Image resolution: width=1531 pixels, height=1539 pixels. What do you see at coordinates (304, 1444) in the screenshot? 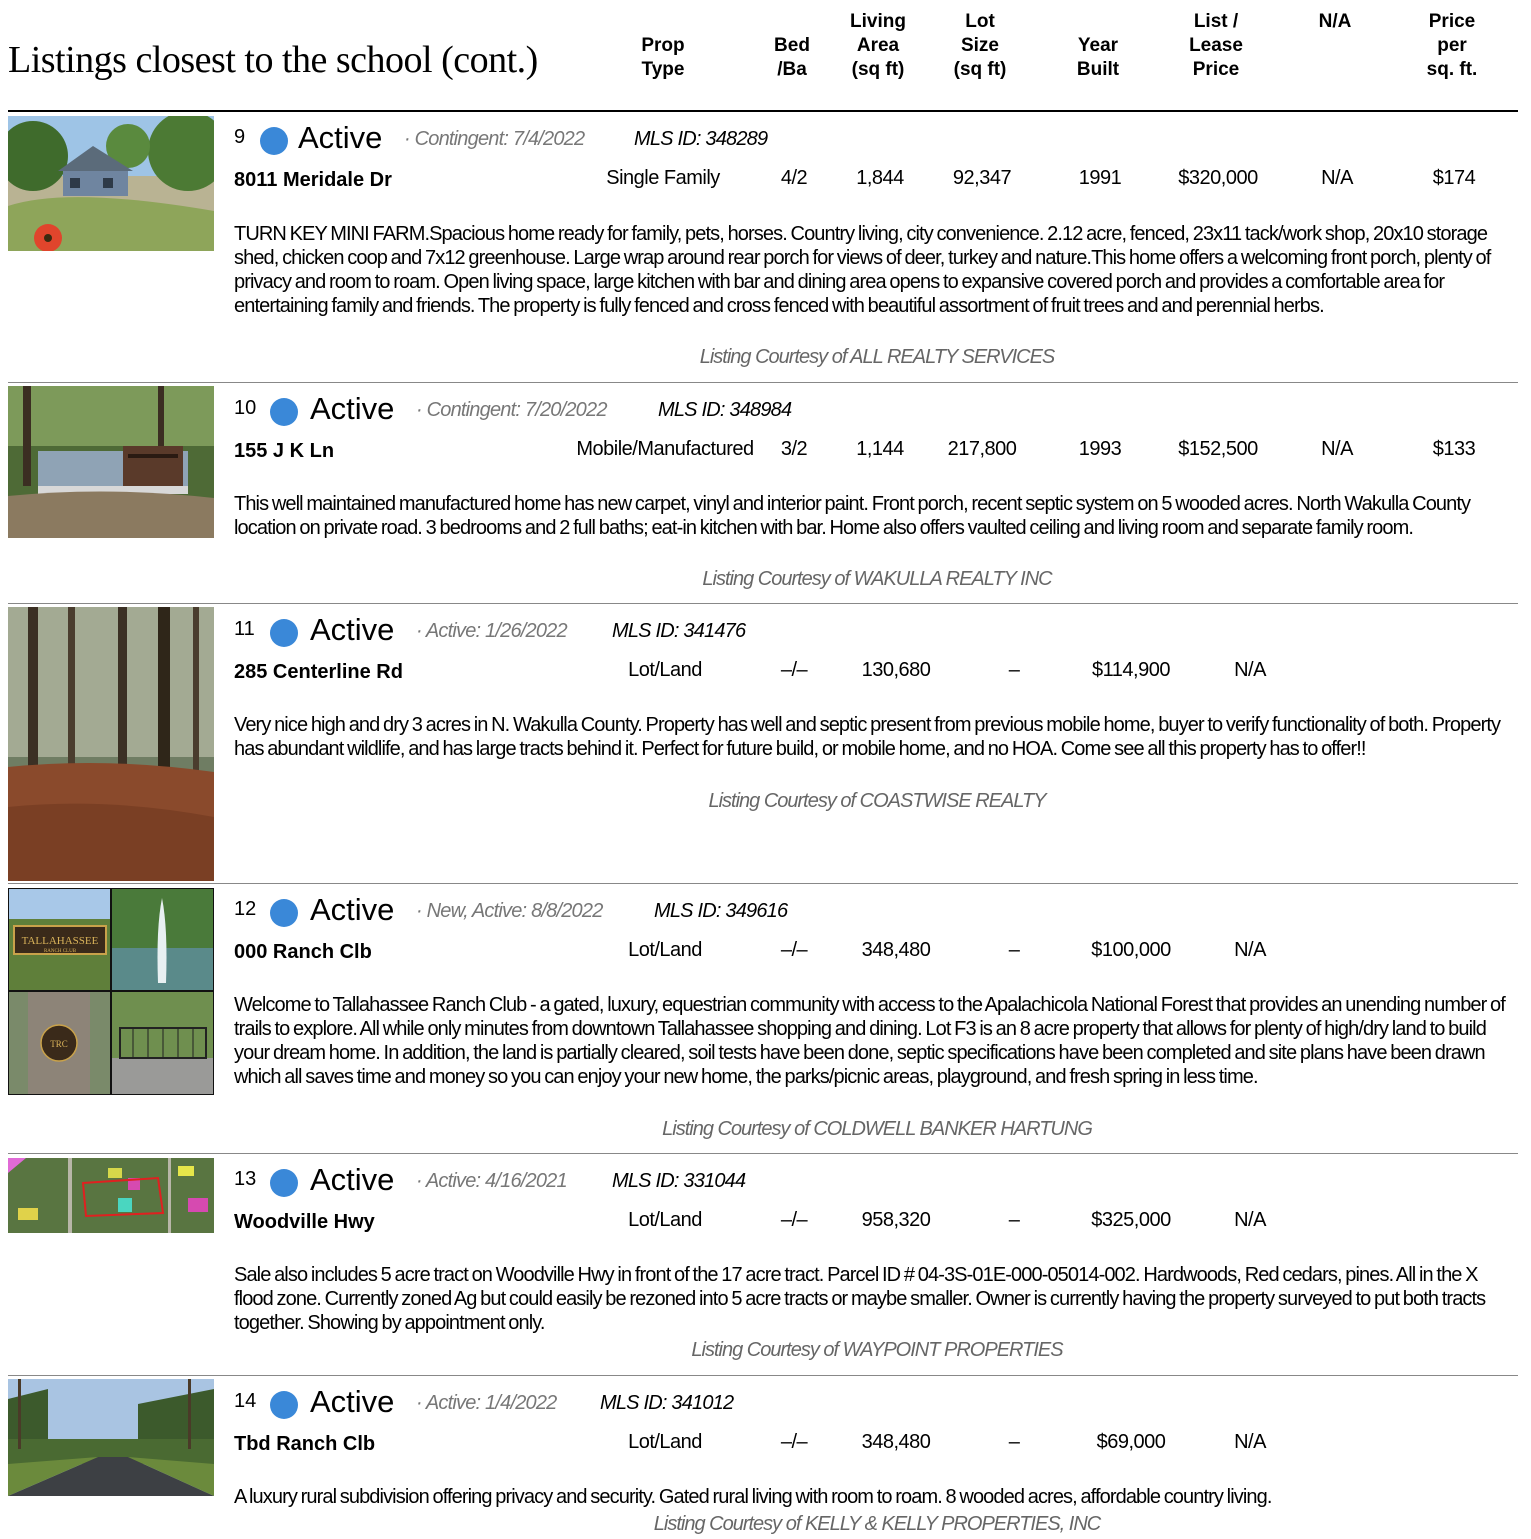
I see `listing-address: Tbd Ranch Clb` at bounding box center [304, 1444].